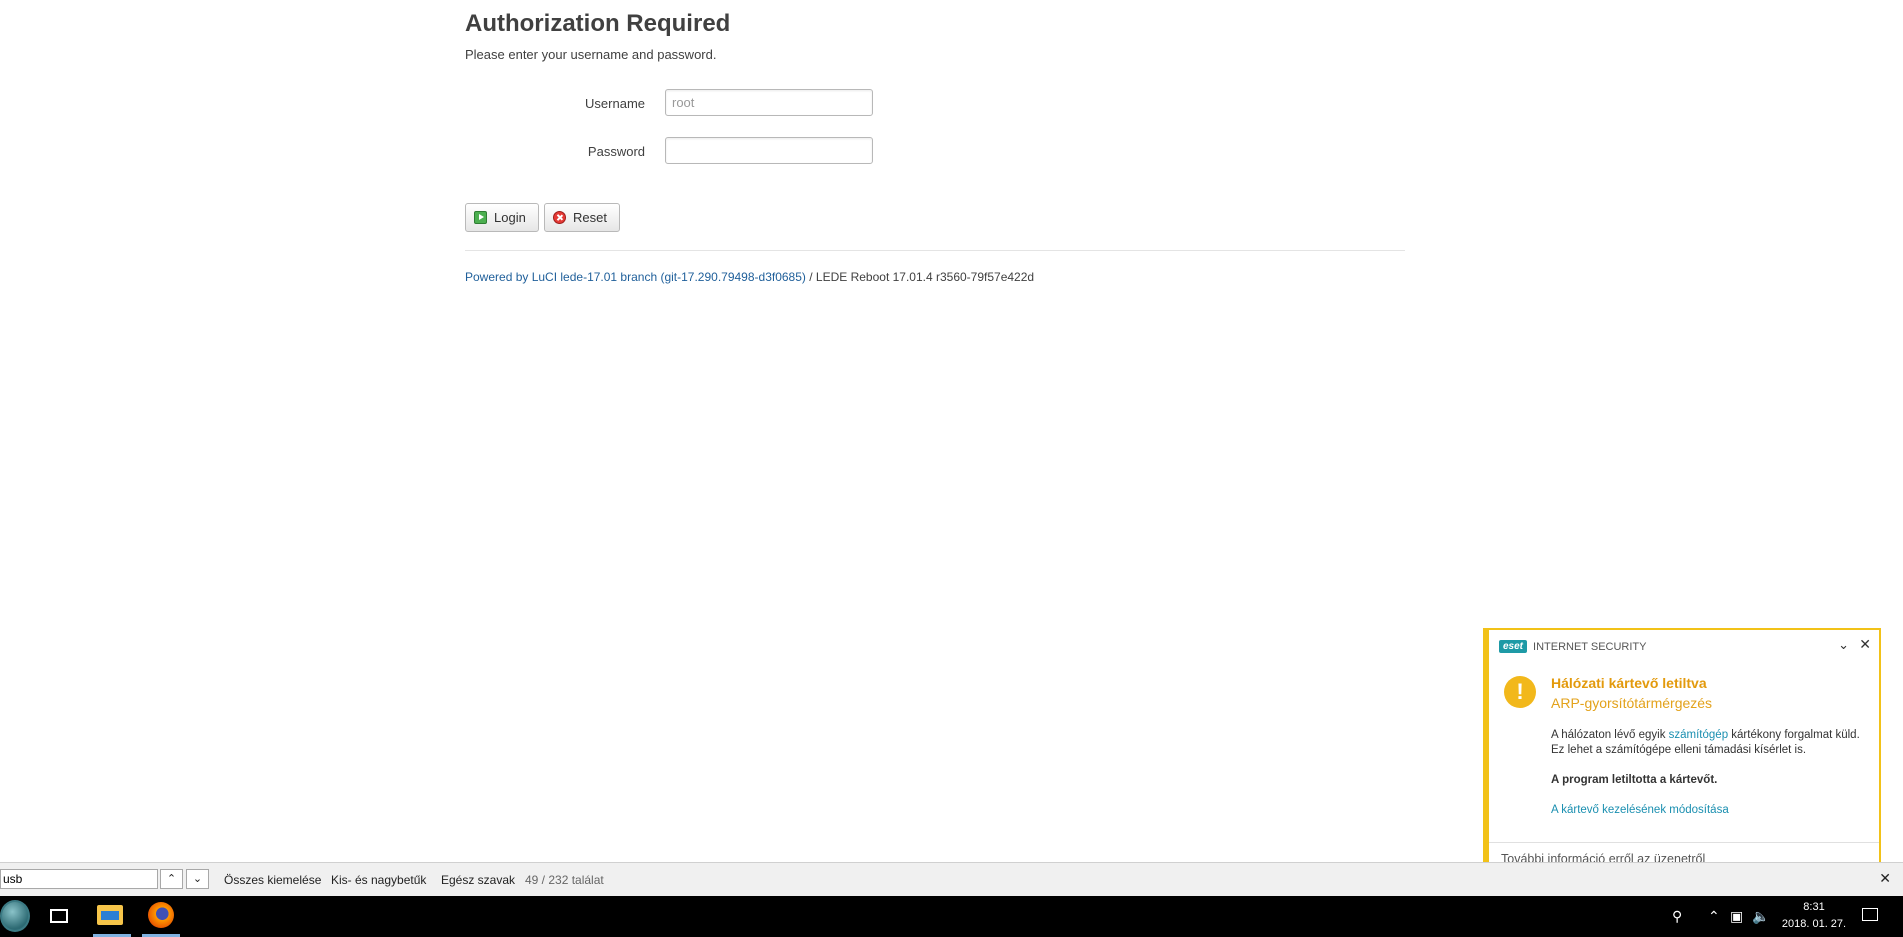  I want to click on find-previous-button: ⌃, so click(171, 879).